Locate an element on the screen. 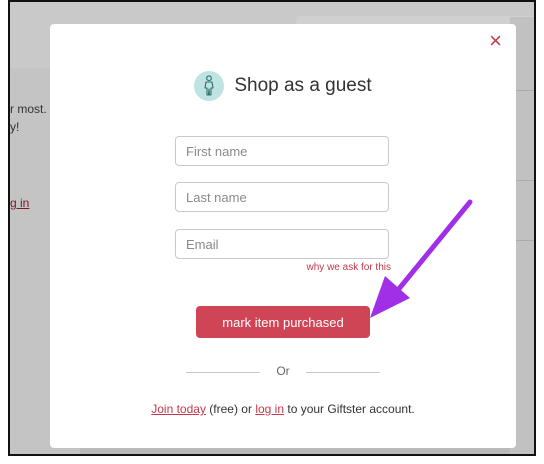  footer-rest-text: to your Giftster account. is located at coordinates (351, 409).